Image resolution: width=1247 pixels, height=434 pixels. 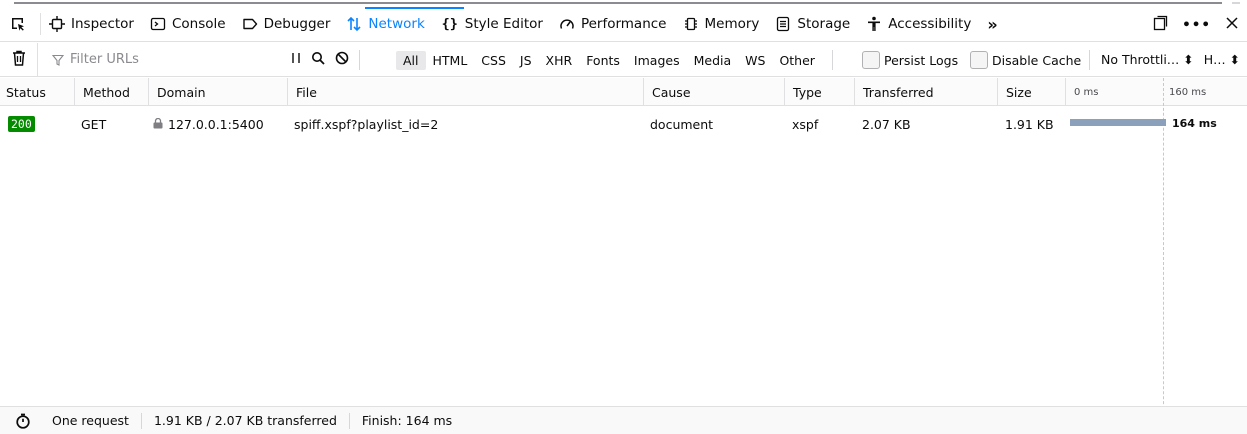 I want to click on column-method: Method, so click(x=111, y=92).